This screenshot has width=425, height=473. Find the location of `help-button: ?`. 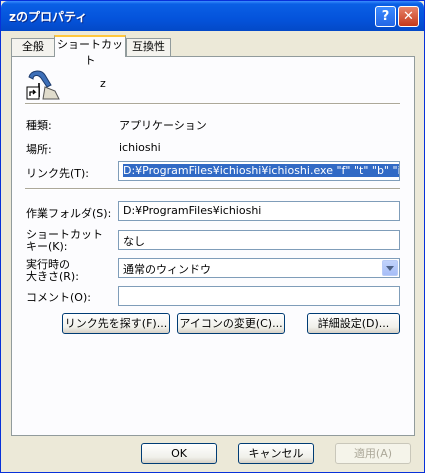

help-button: ? is located at coordinates (385, 16).